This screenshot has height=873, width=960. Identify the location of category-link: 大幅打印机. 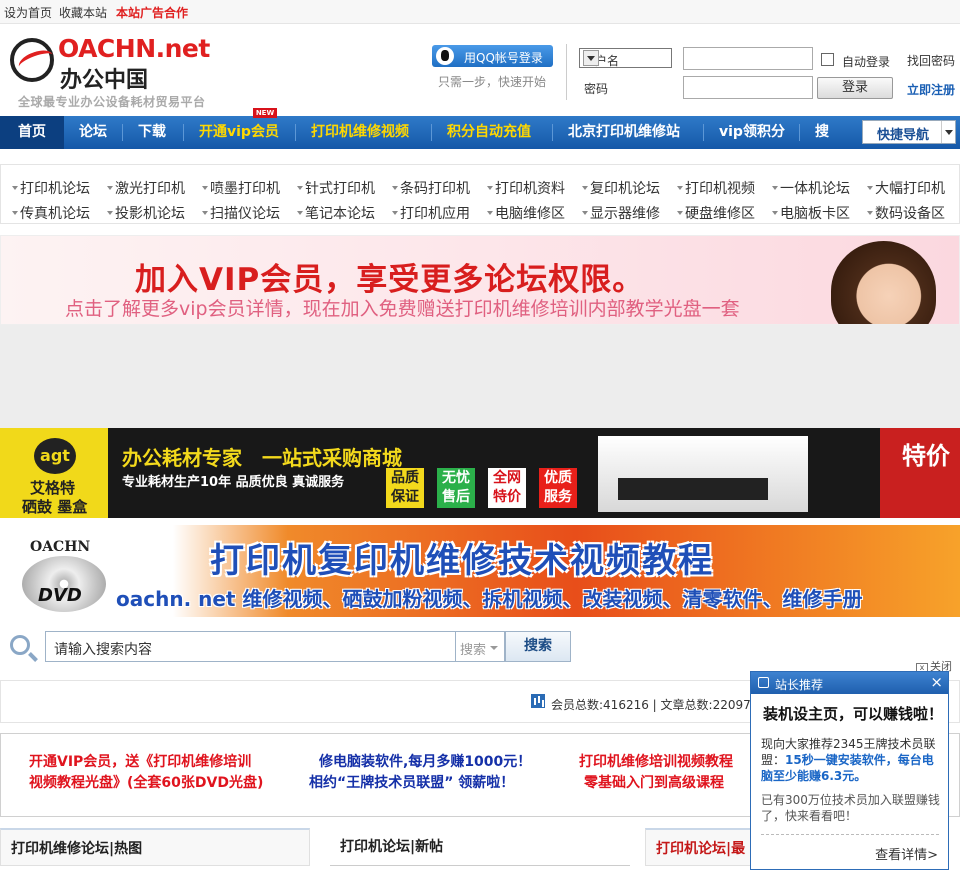
(906, 188).